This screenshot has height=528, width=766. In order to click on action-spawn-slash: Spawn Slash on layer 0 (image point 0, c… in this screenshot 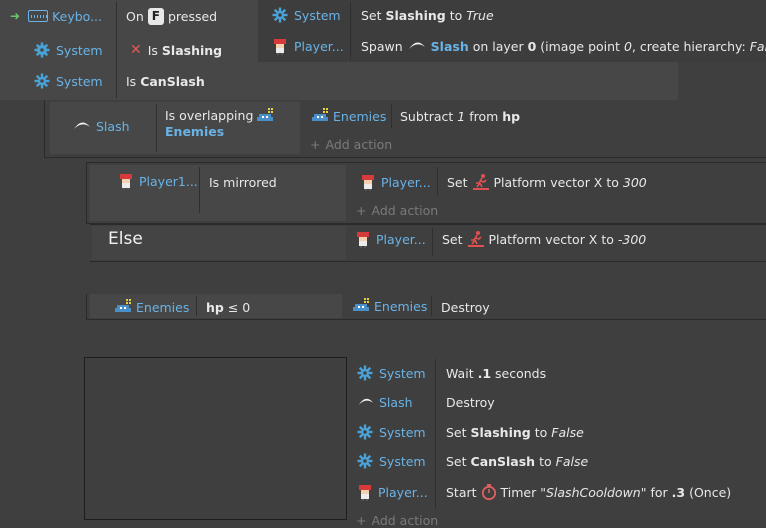, I will do `click(563, 46)`.